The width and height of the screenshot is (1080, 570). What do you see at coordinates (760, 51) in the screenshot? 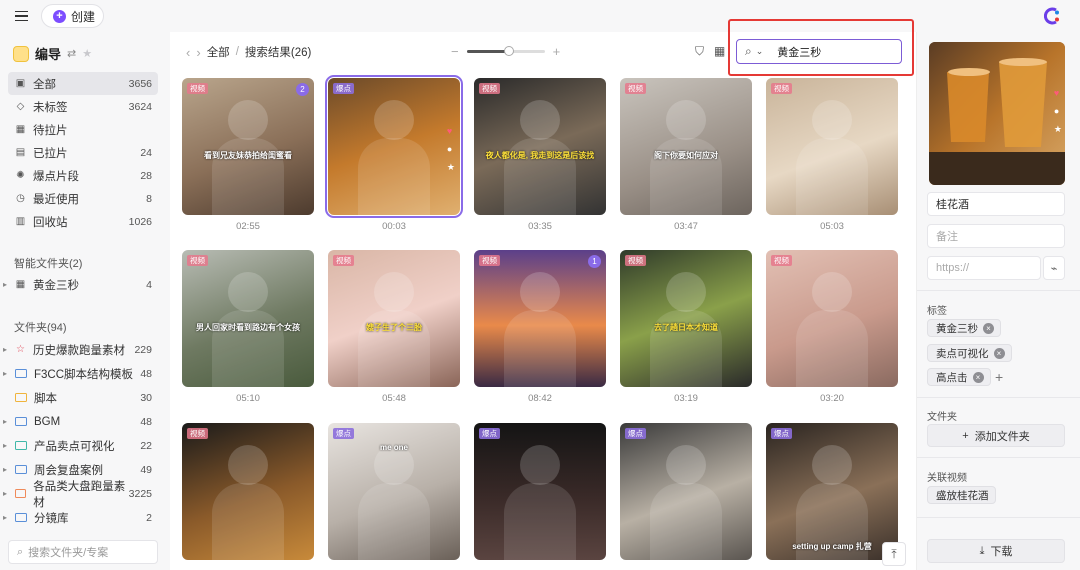
I see `chevron-down-icon: ⌄` at bounding box center [760, 51].